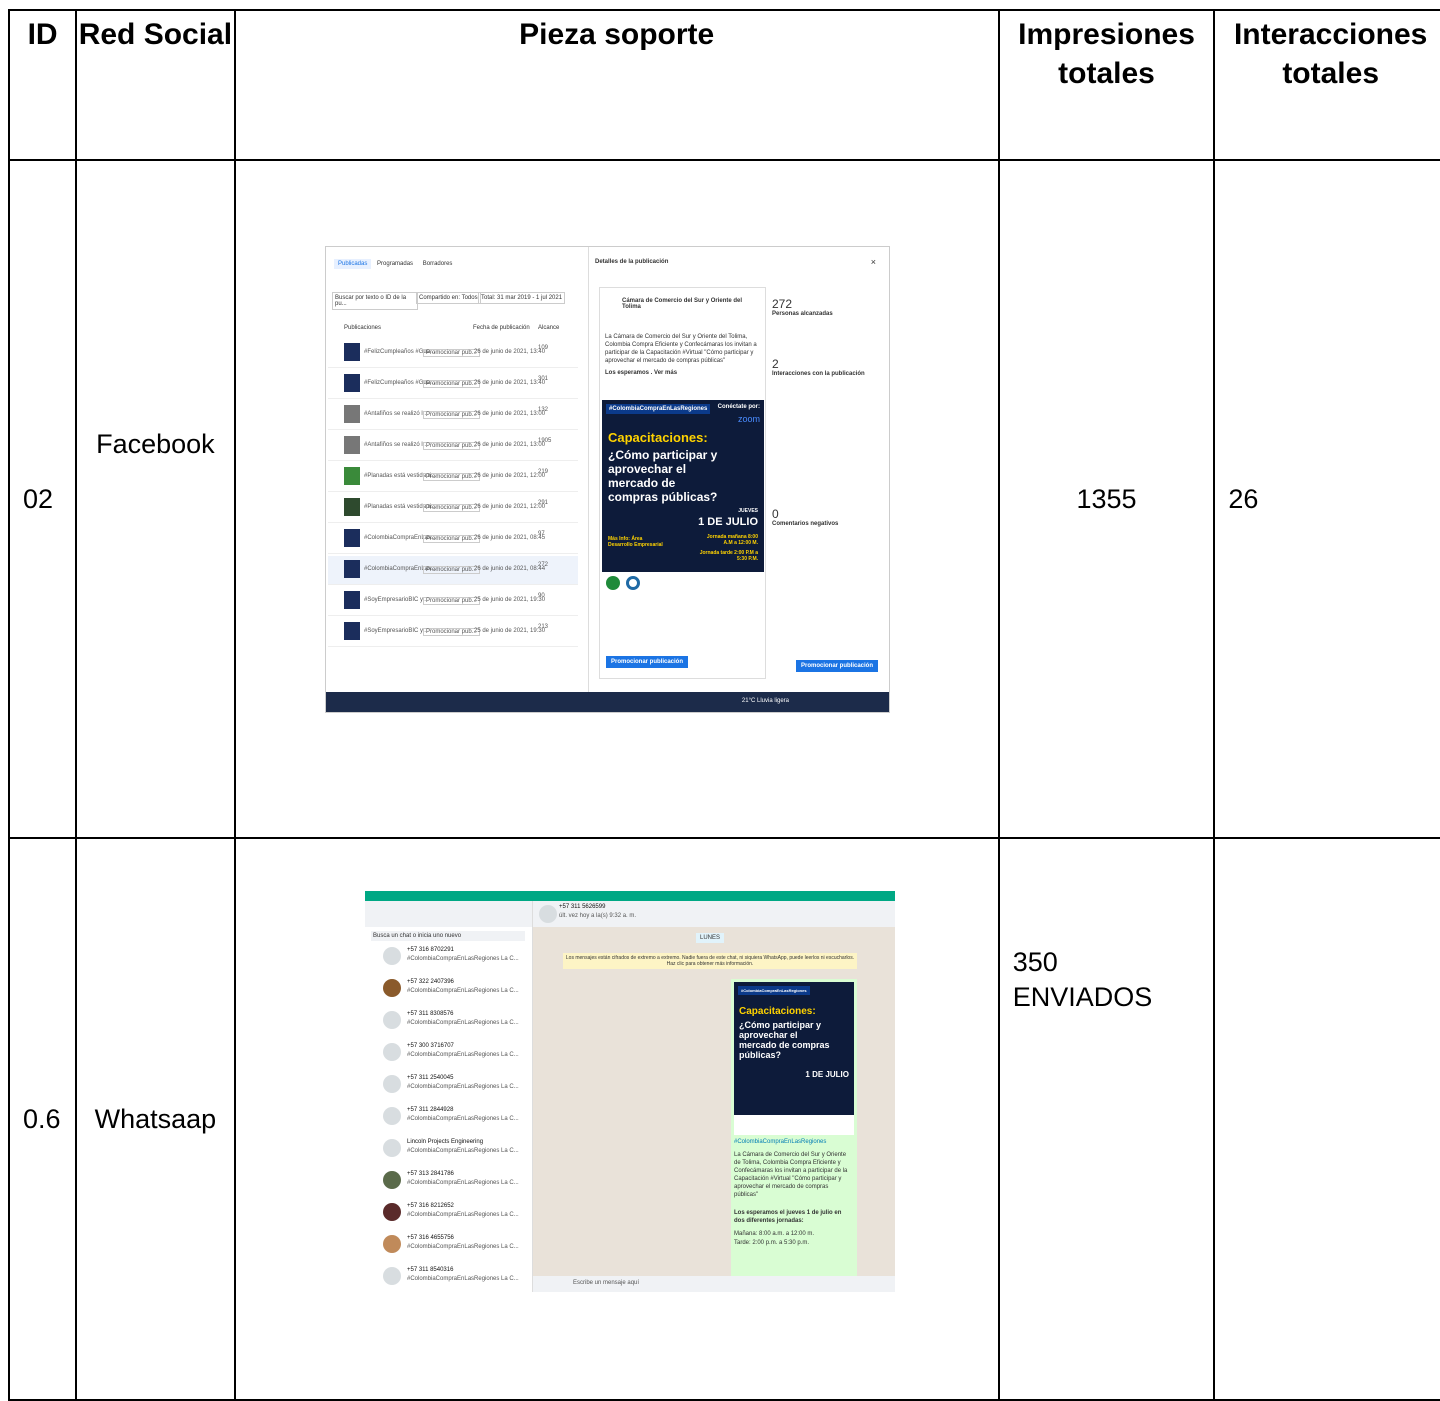  I want to click on close-icon: ×, so click(873, 262).